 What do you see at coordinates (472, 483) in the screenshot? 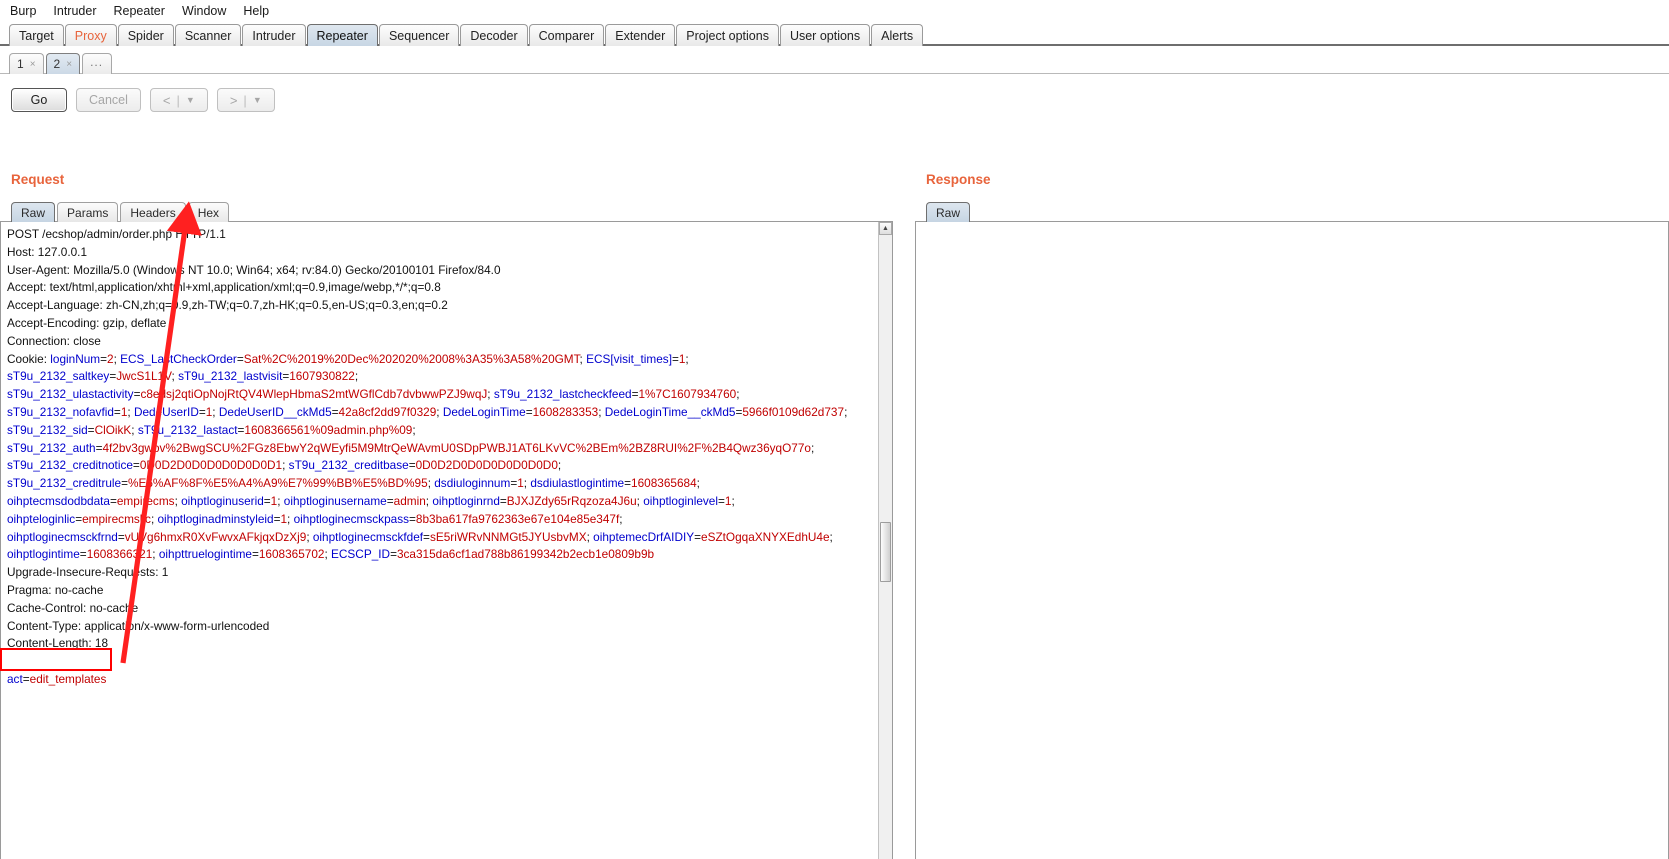
I see `param-name: dsdiuloginnum` at bounding box center [472, 483].